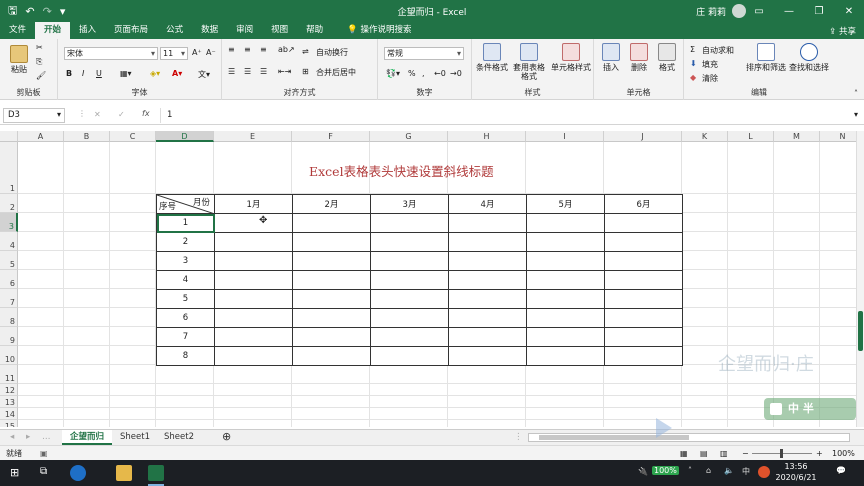 The height and width of the screenshot is (486, 864). Describe the element at coordinates (9, 203) in the screenshot. I see `row-header-2: 2` at that location.